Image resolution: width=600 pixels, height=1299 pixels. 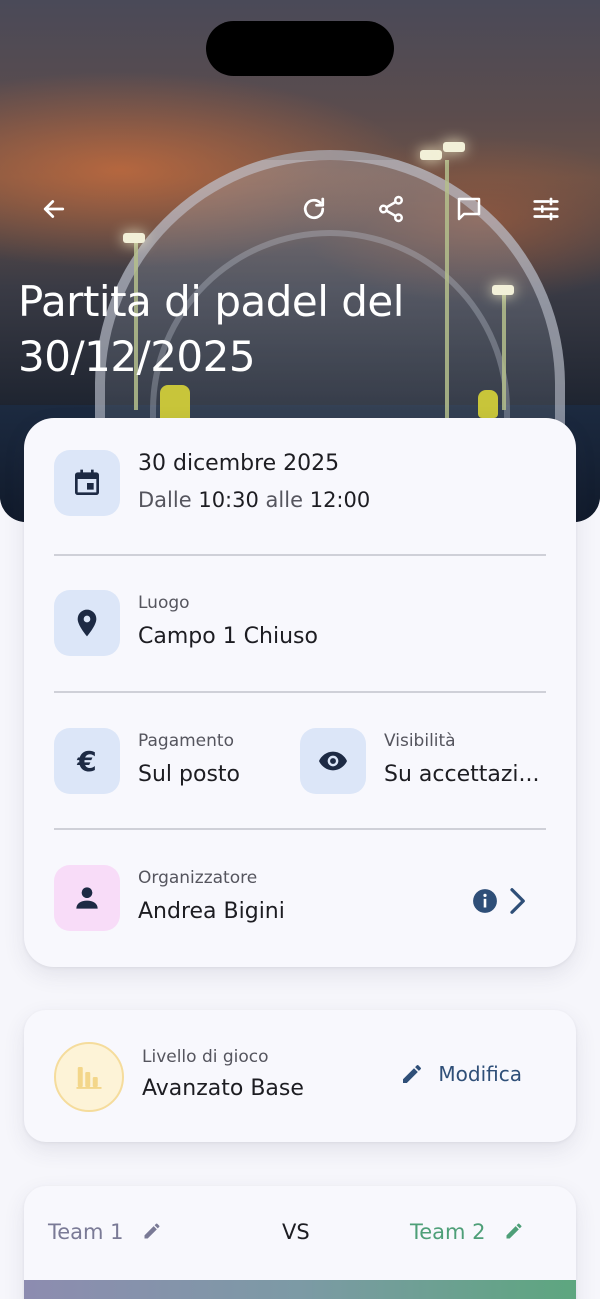 I want to click on eye-icon, so click(x=333, y=761).